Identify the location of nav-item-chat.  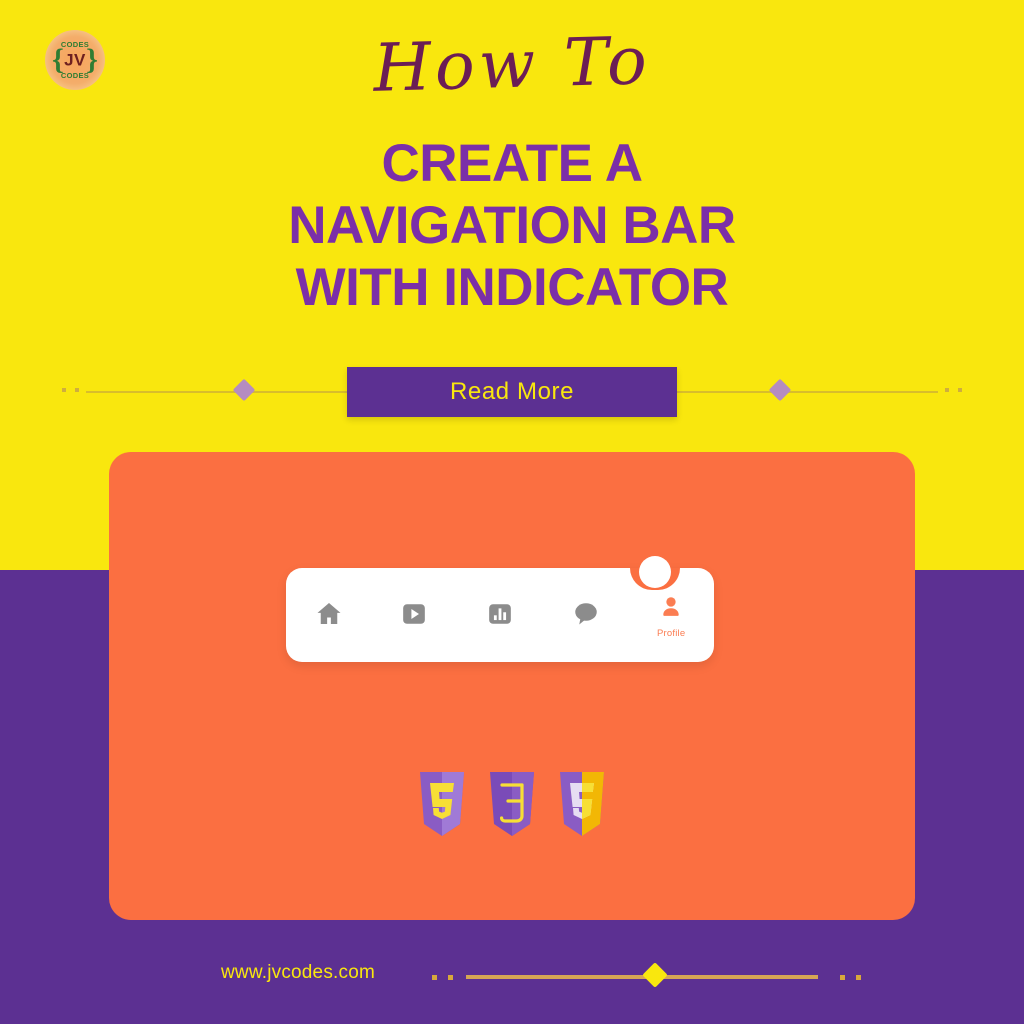
(586, 615).